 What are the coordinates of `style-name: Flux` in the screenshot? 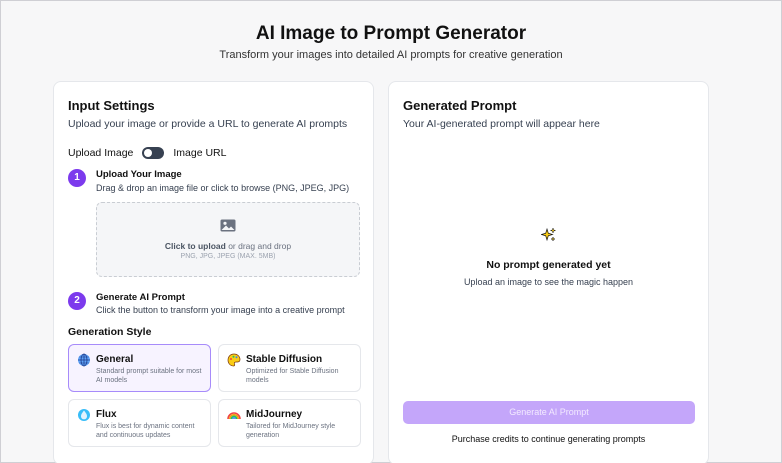 It's located at (106, 414).